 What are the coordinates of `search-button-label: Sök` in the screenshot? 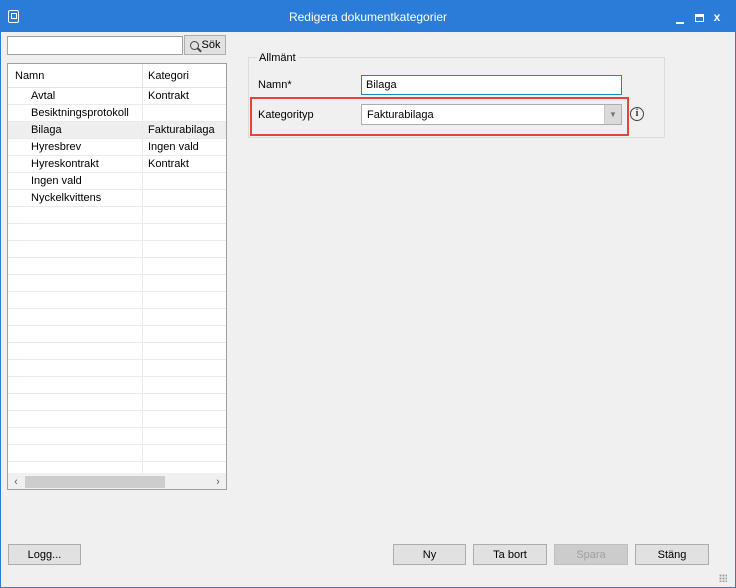 It's located at (211, 45).